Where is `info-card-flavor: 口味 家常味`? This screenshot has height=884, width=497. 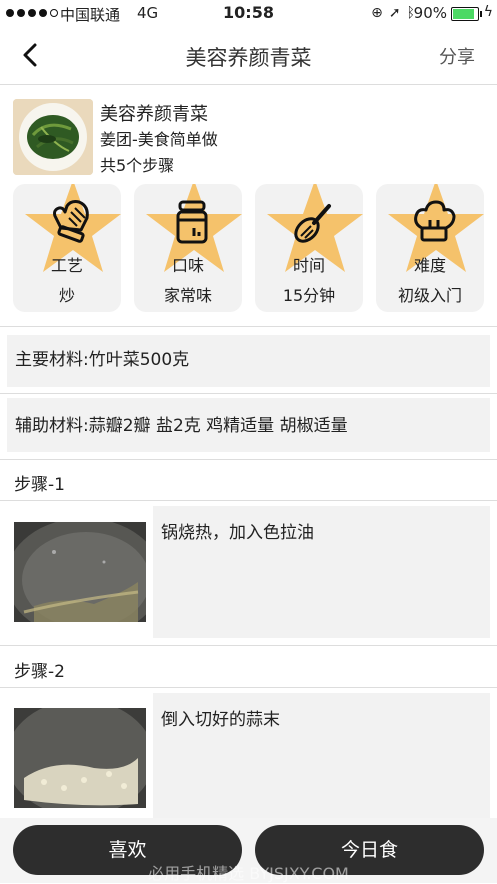
info-card-flavor: 口味 家常味 is located at coordinates (188, 248).